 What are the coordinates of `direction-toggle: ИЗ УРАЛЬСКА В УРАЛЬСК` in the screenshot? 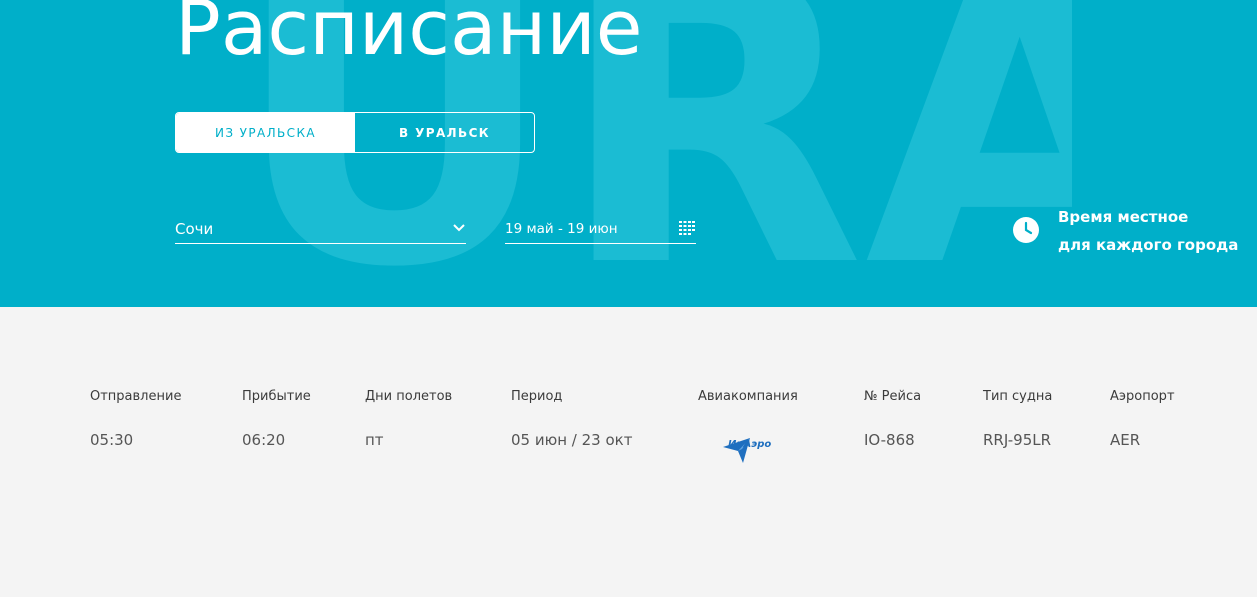 It's located at (355, 132).